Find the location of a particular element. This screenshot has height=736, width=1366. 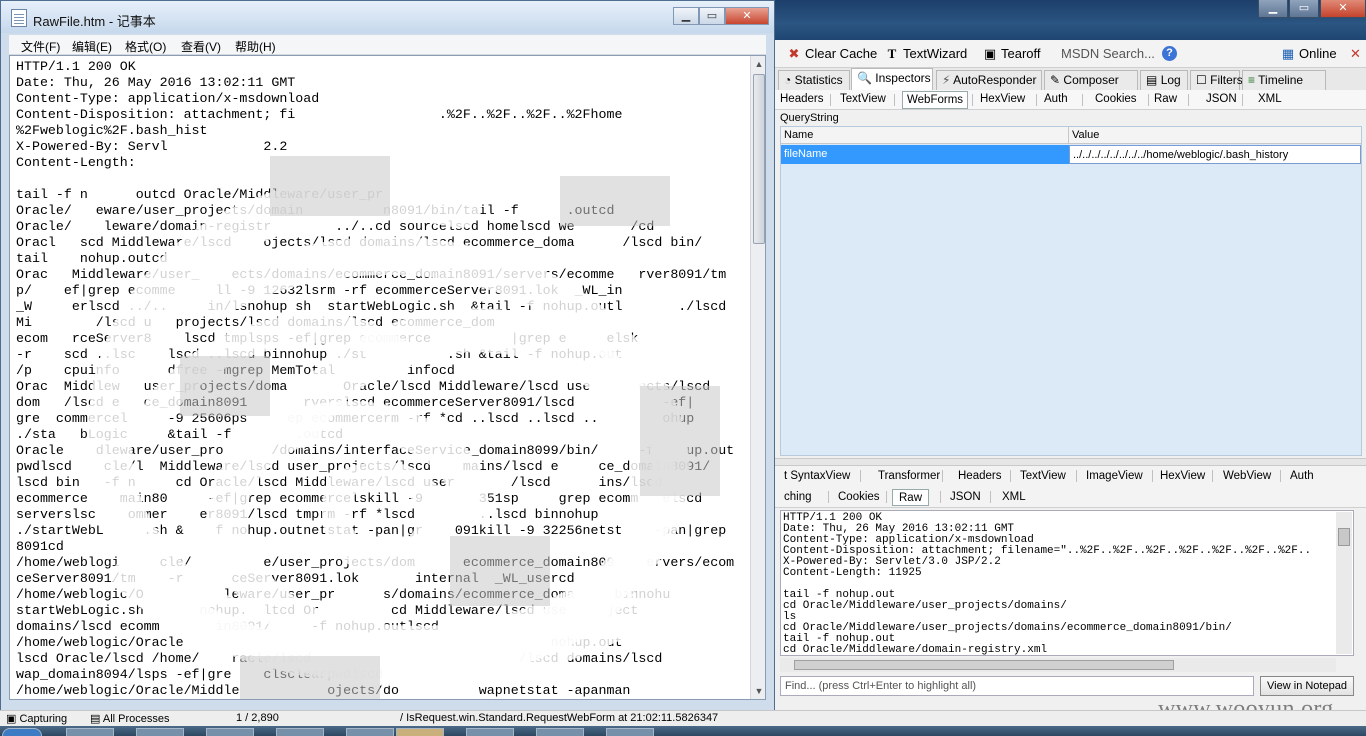

menu-help: 帮助(H) is located at coordinates (255, 46).